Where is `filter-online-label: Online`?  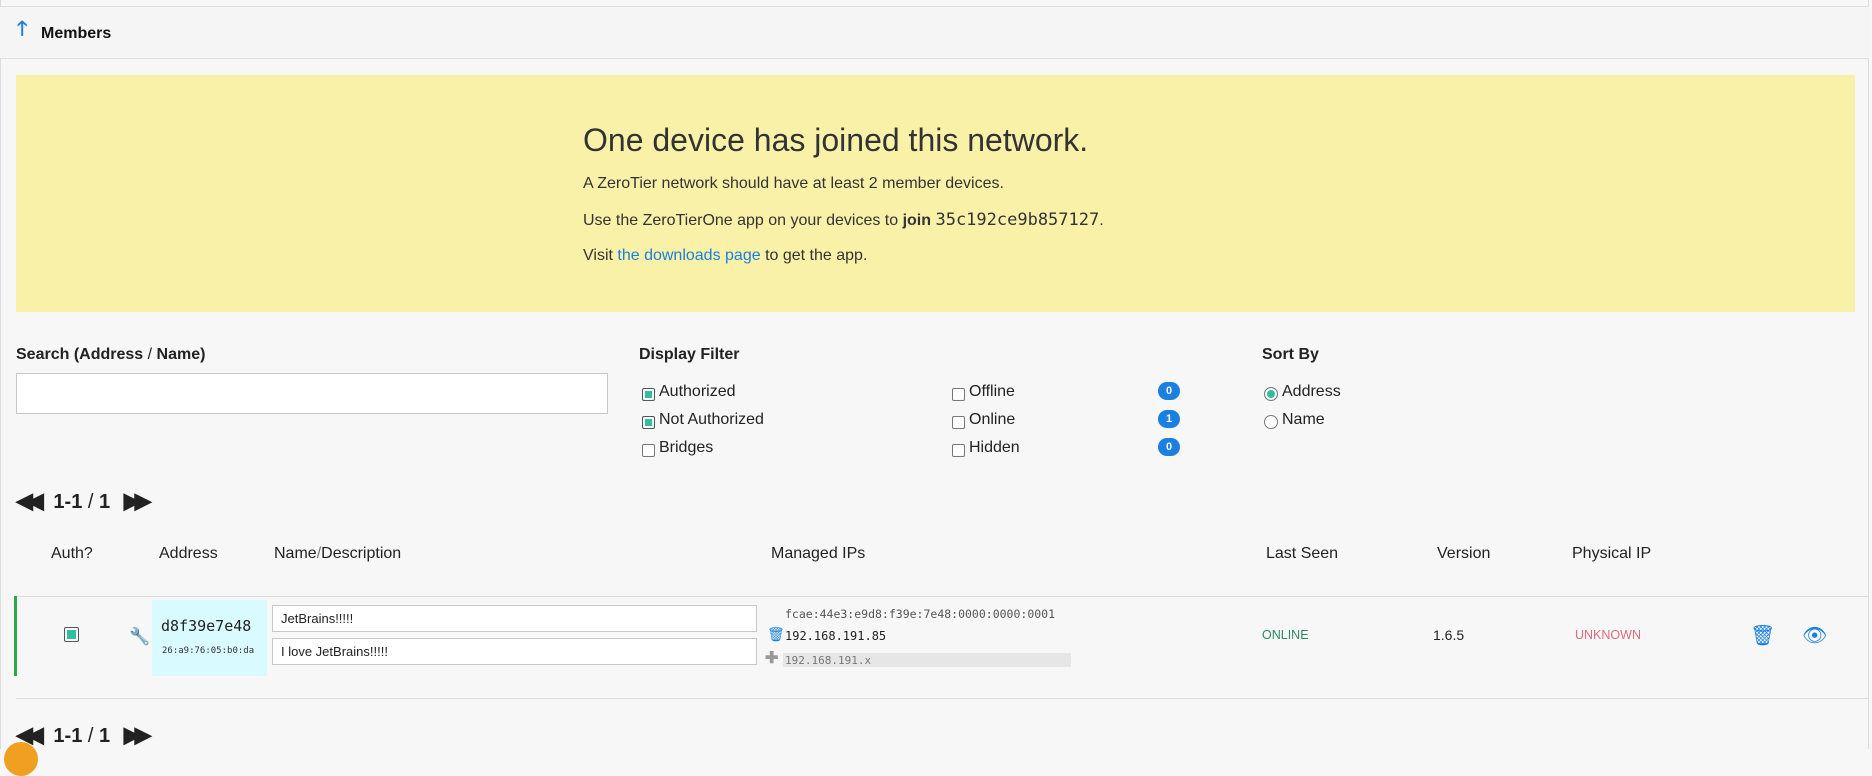 filter-online-label: Online is located at coordinates (992, 419).